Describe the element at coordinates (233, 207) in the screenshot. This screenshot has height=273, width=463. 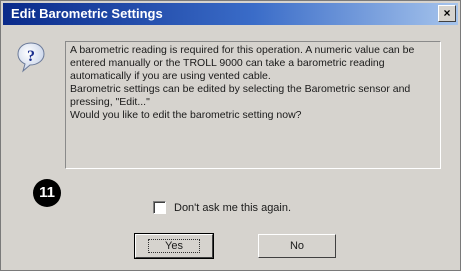
I see `dont-ask-again-label: Don't ask me this again.` at that location.